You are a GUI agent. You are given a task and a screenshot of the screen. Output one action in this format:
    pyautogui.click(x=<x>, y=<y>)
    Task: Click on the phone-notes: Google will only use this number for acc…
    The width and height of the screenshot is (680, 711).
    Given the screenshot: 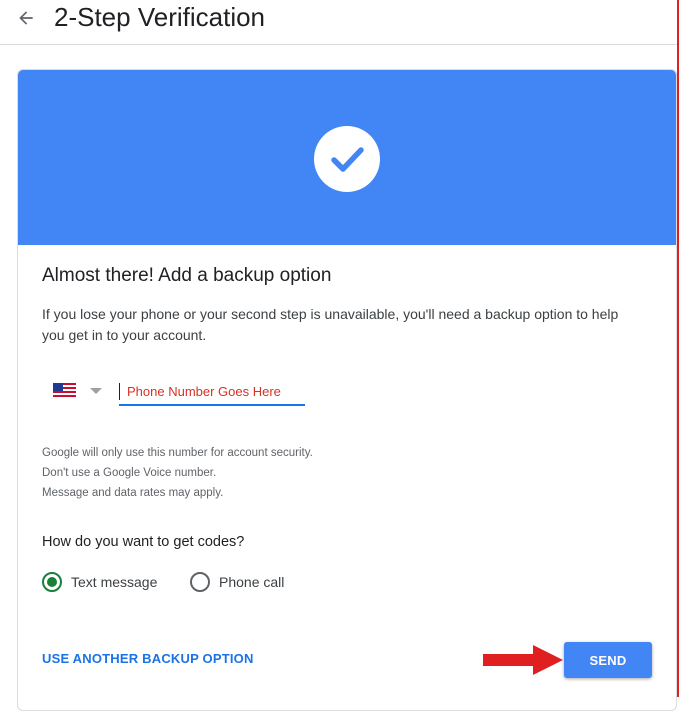 What is the action you would take?
    pyautogui.click(x=177, y=473)
    